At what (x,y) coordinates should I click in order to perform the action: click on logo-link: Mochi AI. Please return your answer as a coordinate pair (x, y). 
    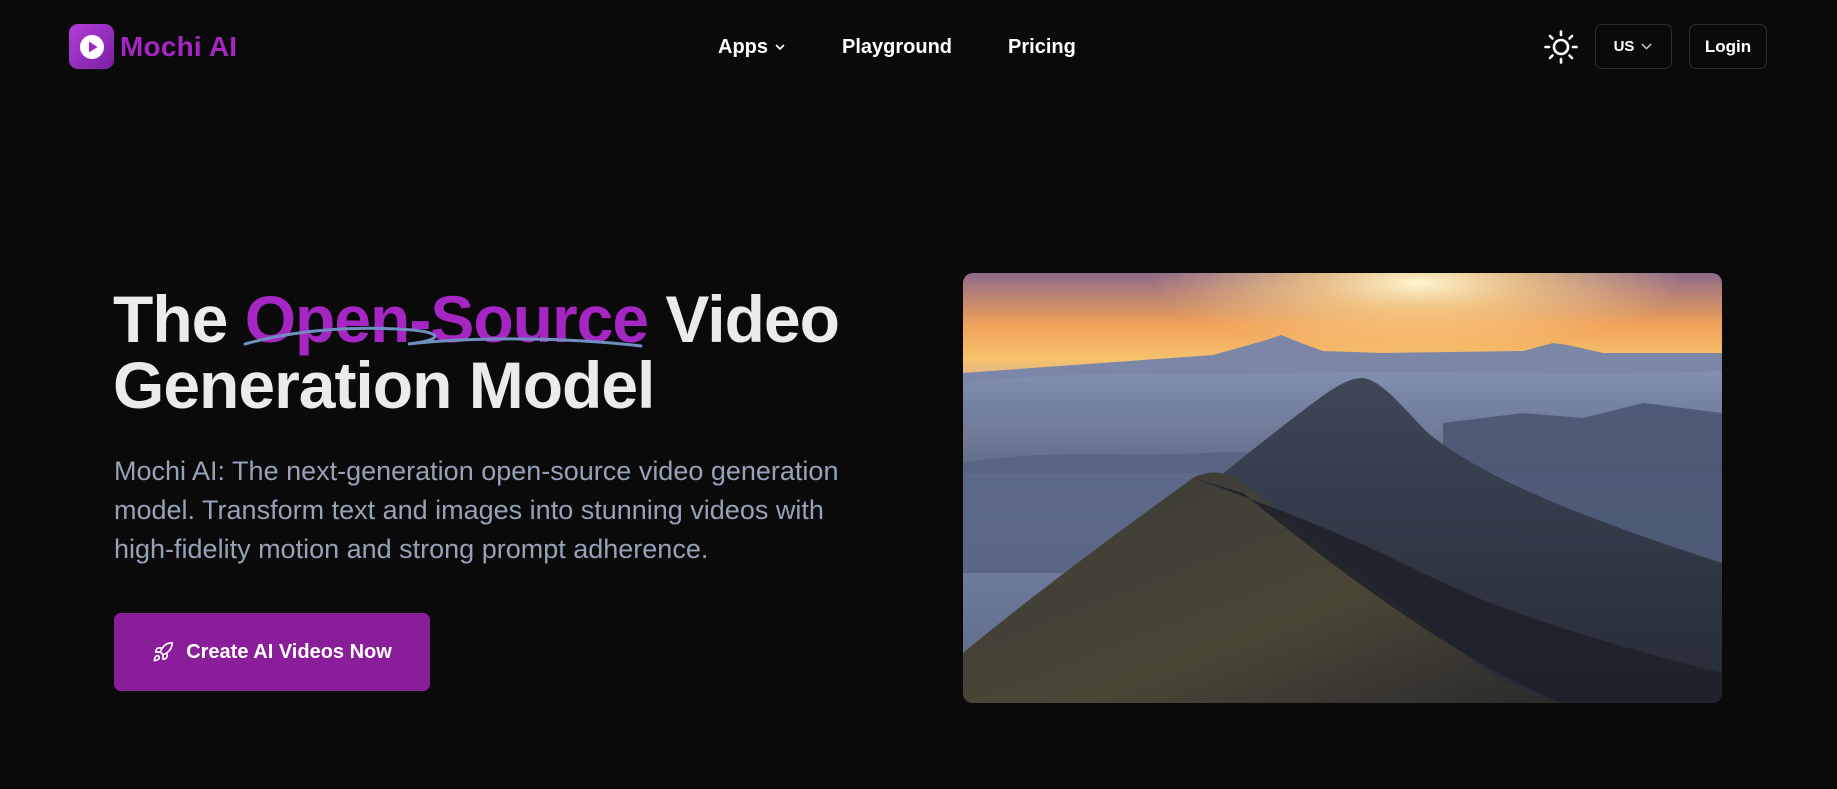
    Looking at the image, I should click on (153, 46).